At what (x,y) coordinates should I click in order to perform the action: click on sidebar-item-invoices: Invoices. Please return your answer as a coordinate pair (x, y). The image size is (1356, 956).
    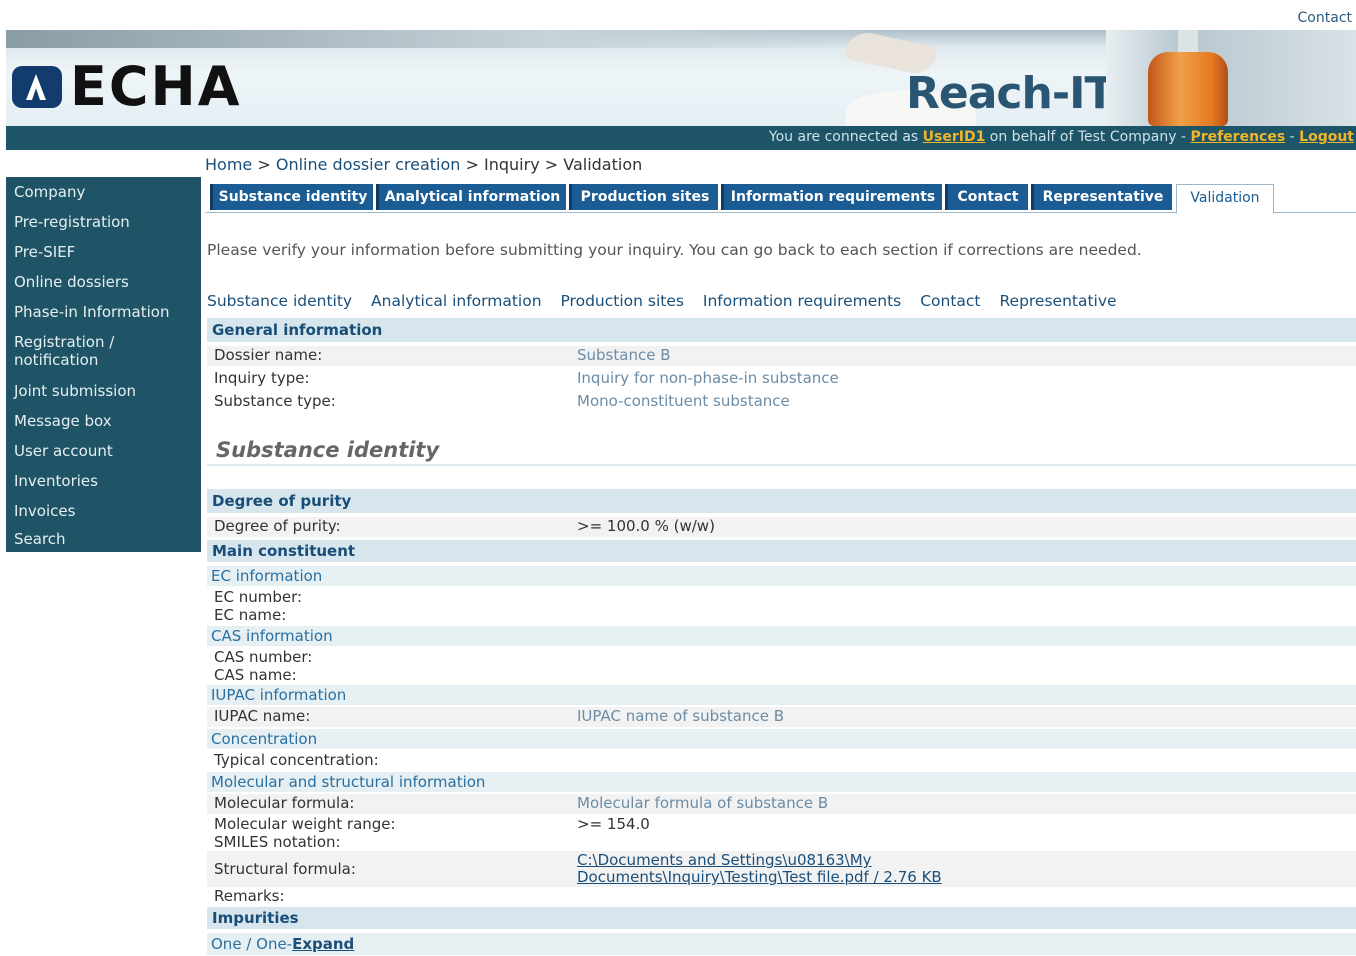
    Looking at the image, I should click on (44, 511).